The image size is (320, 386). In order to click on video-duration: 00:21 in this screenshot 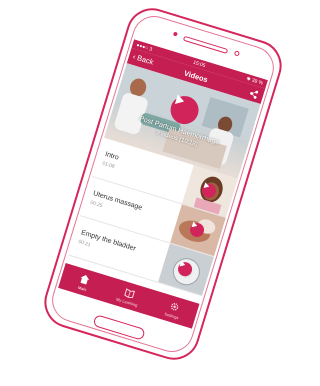, I will do `click(84, 243)`.